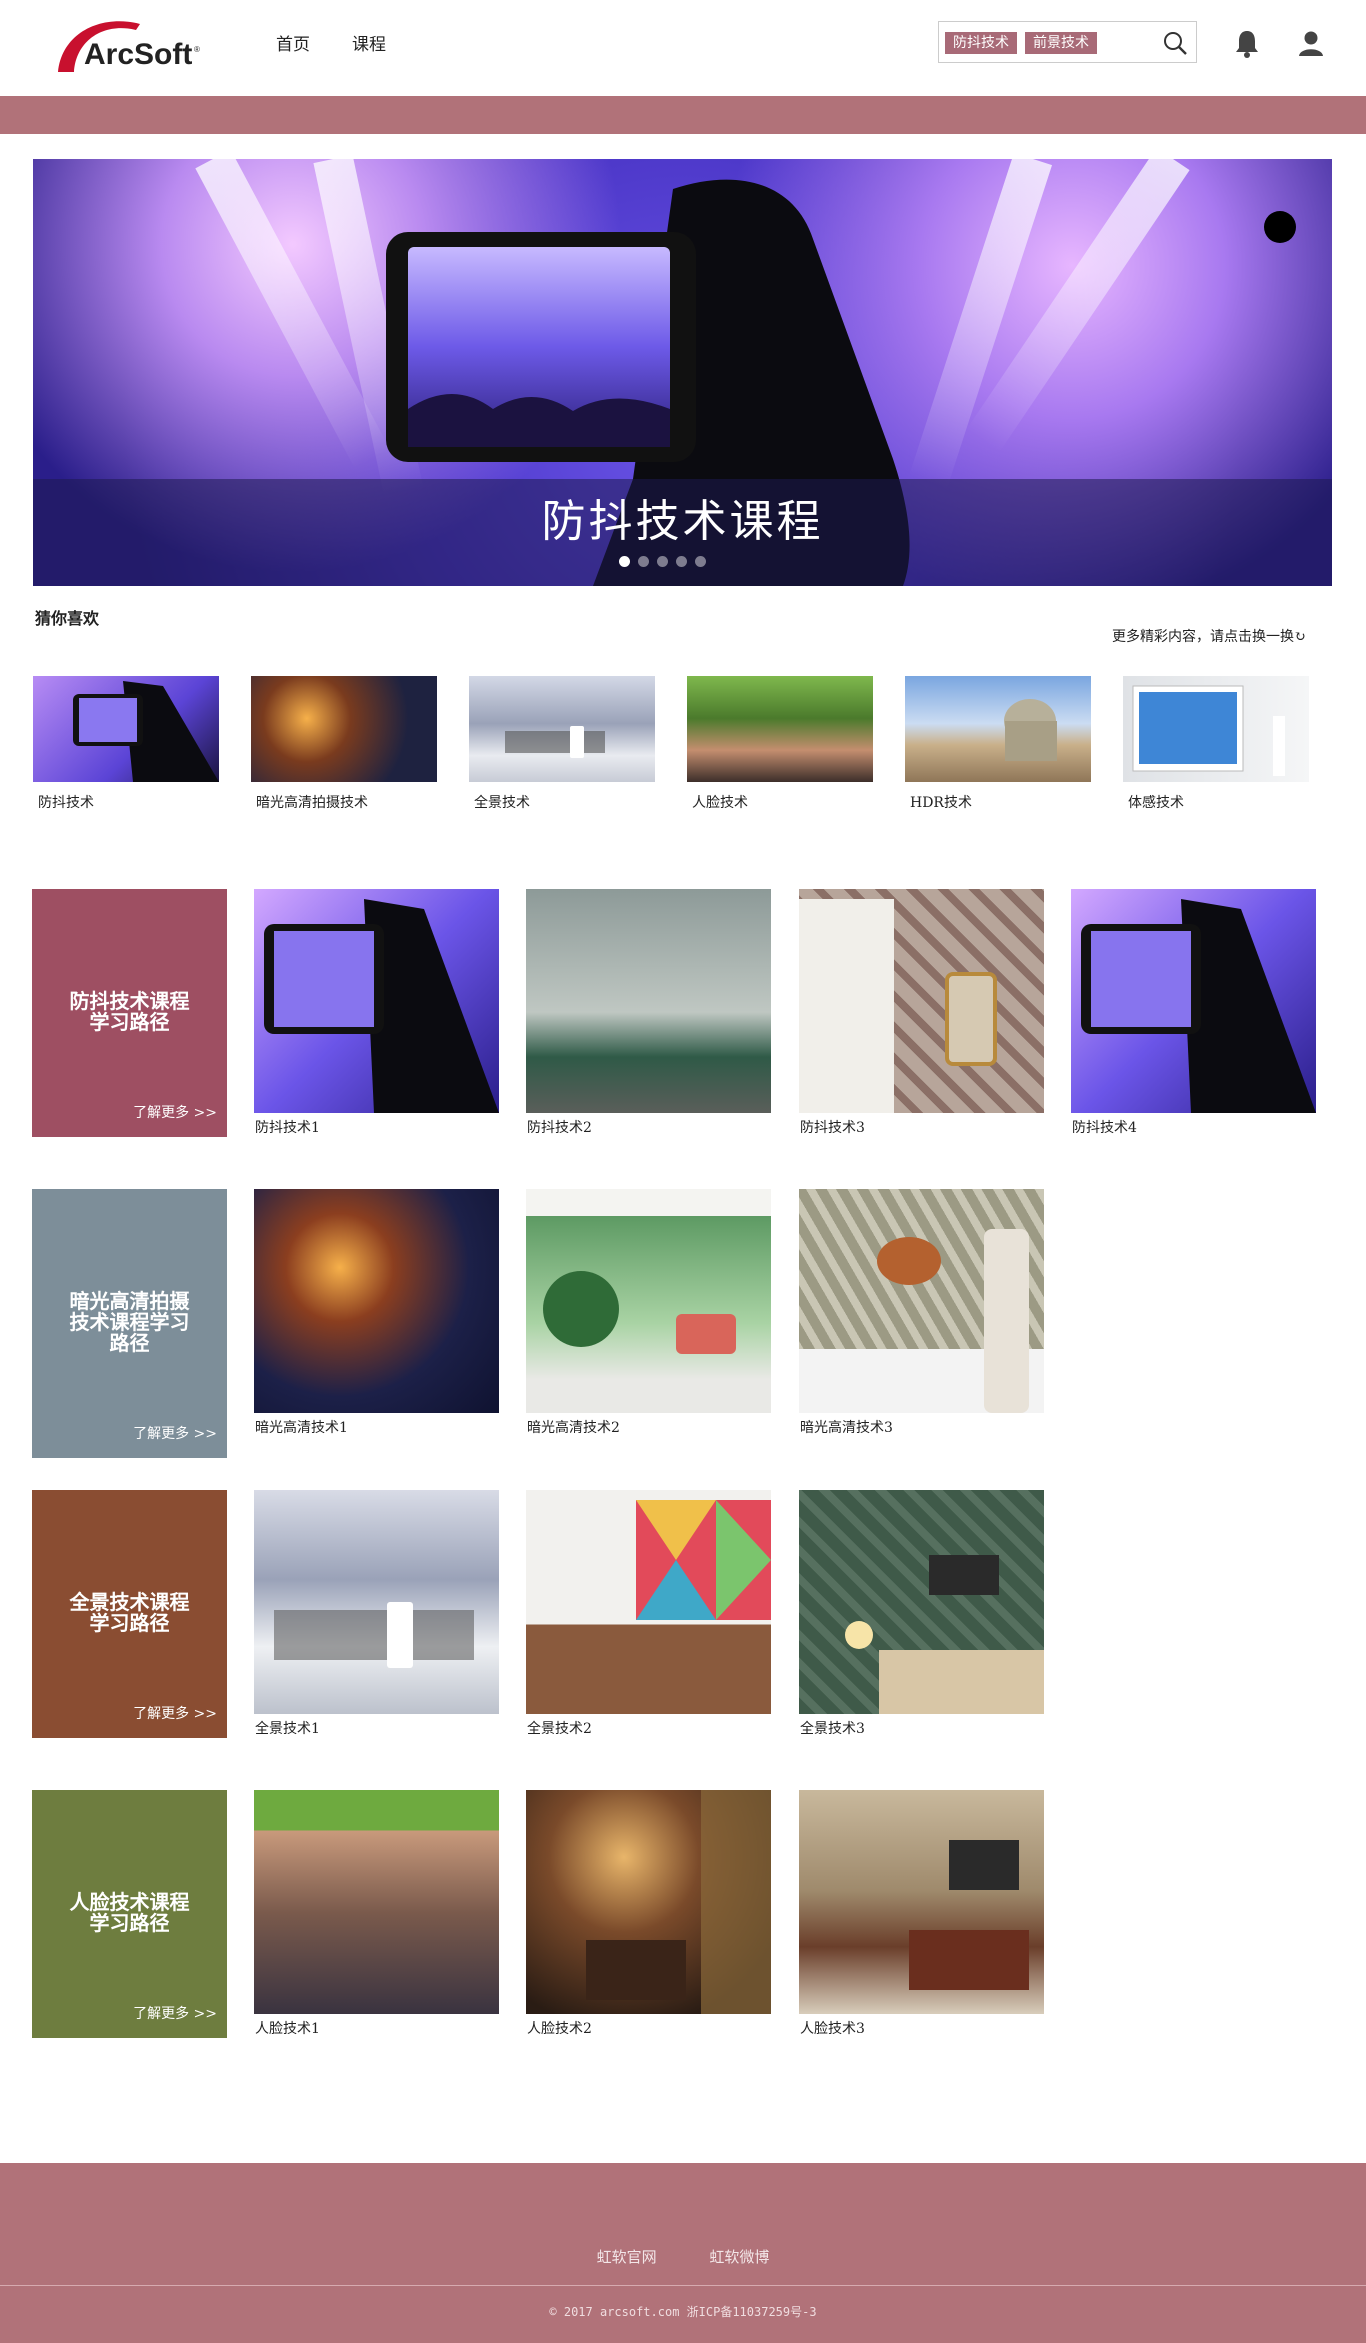 This screenshot has height=2343, width=1366. I want to click on arcsoft-logo: ArcSoft ®, so click(127, 45).